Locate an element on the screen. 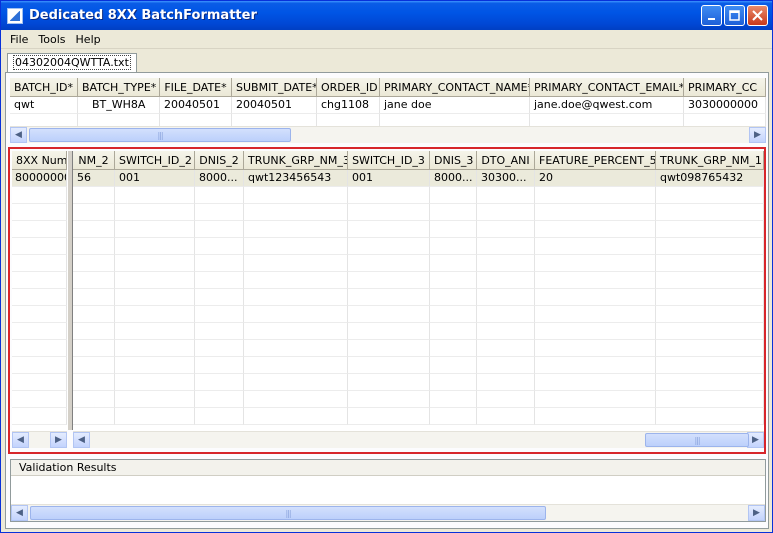 This screenshot has height=533, width=773. close-icon is located at coordinates (757, 15).